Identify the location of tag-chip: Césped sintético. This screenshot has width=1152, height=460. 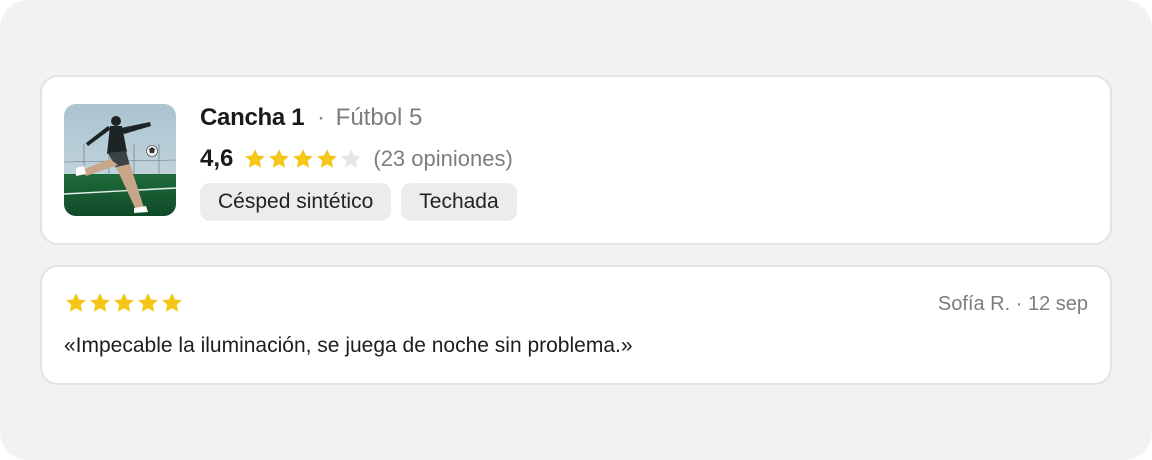
(296, 202).